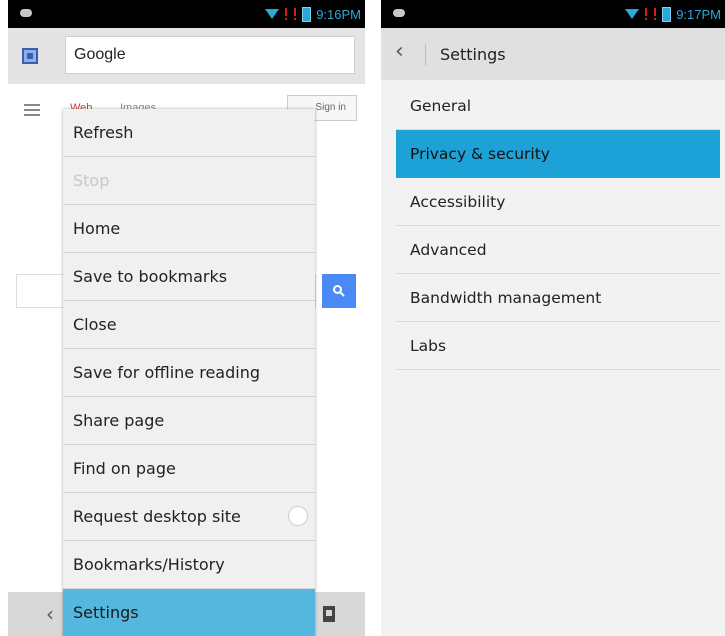  I want to click on status-time: 9:16PM, so click(338, 14).